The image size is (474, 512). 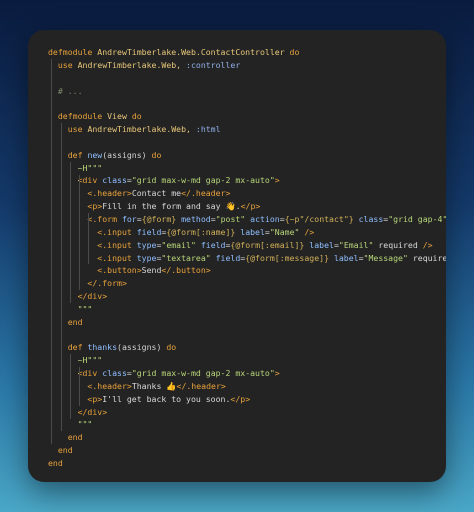 What do you see at coordinates (186, 270) in the screenshot?
I see `code-token: </.button>` at bounding box center [186, 270].